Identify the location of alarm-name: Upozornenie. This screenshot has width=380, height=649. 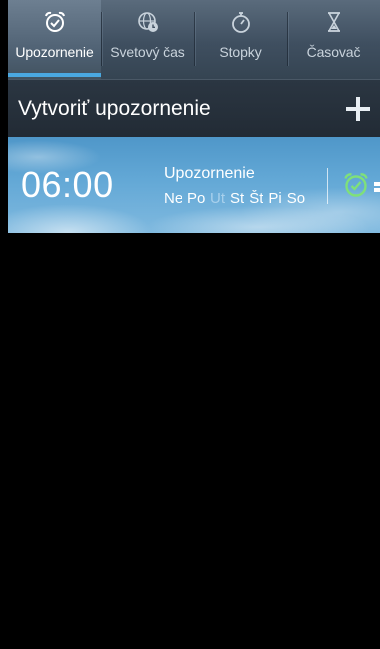
(209, 173).